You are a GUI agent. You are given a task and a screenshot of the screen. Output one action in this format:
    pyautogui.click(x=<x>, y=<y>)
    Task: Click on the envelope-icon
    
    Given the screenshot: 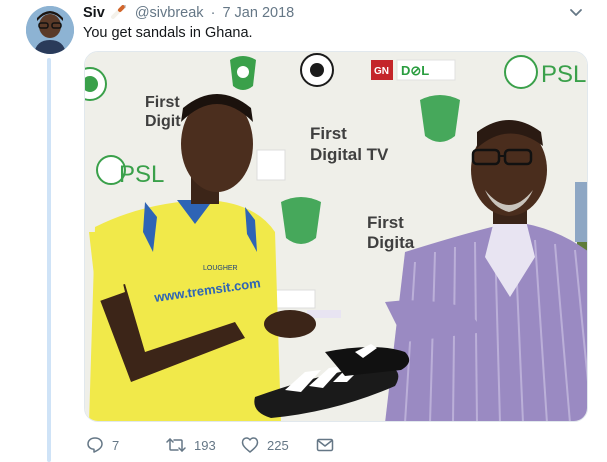 What is the action you would take?
    pyautogui.click(x=325, y=445)
    